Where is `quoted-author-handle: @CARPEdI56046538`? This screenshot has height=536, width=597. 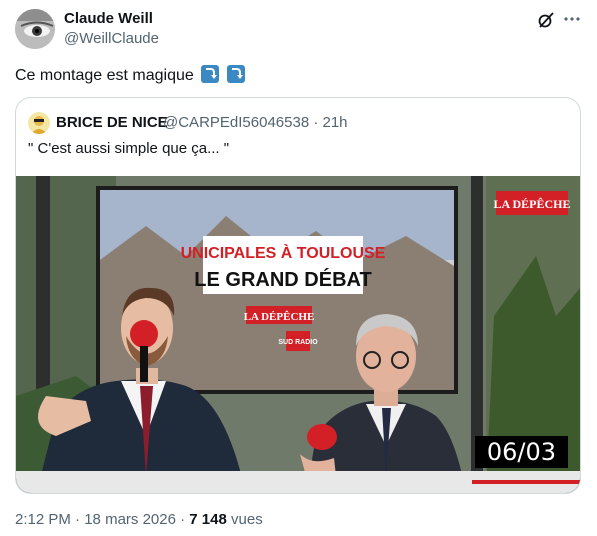 quoted-author-handle: @CARPEdI56046538 is located at coordinates (236, 122).